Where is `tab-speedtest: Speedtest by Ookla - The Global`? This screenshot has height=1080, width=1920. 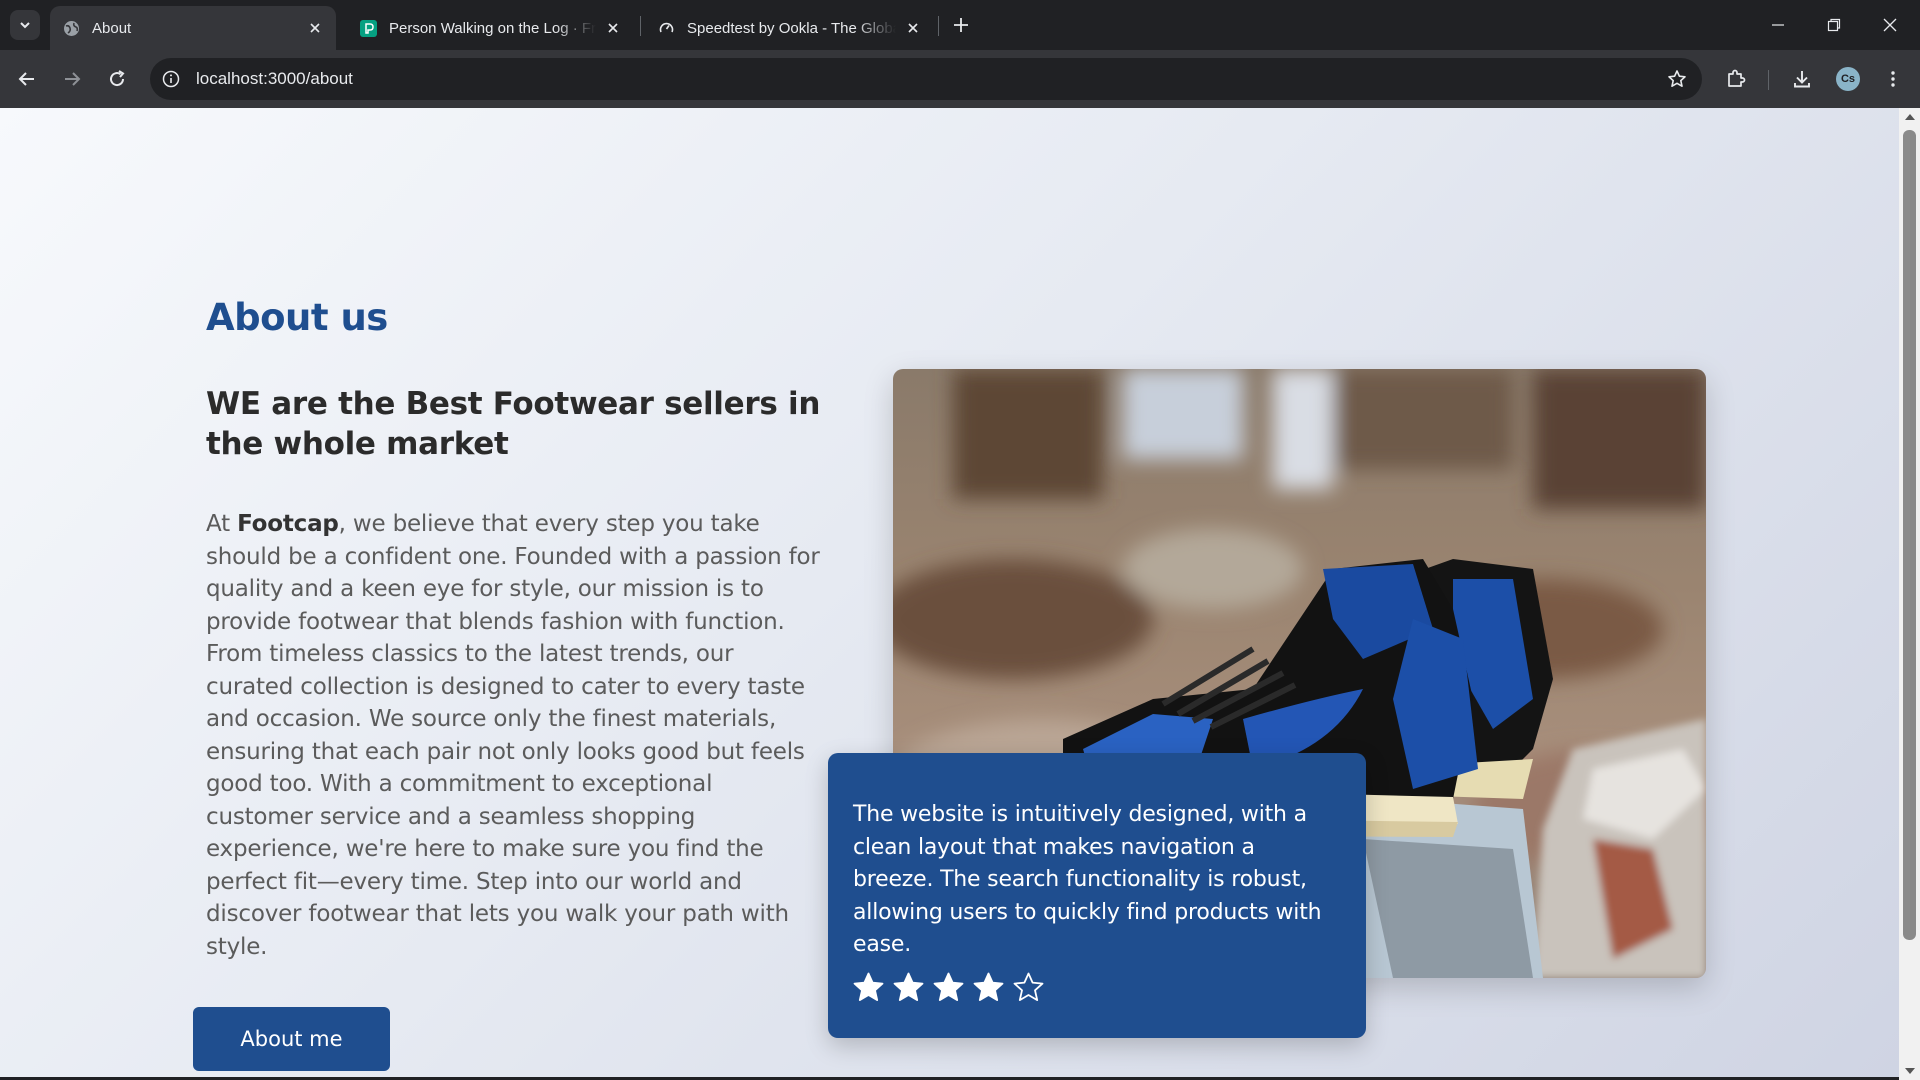
tab-speedtest: Speedtest by Ookla - The Global is located at coordinates (790, 28).